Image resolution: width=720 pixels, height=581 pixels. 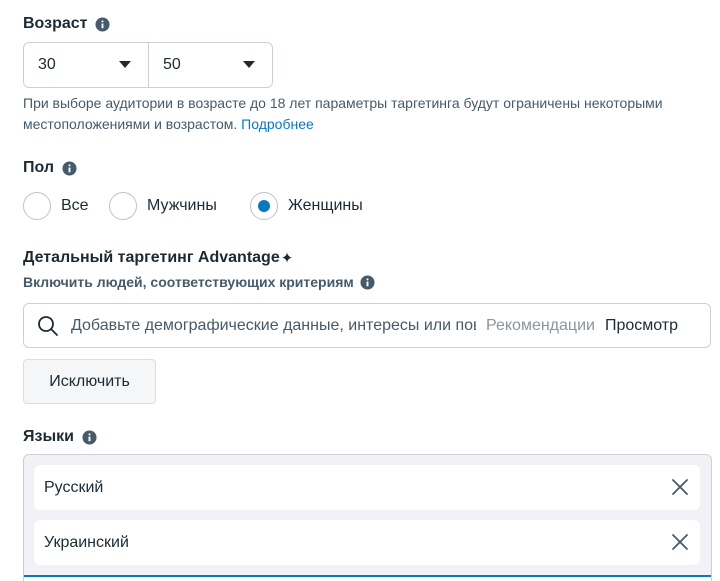 I want to click on languages-section-title: Языки, so click(x=60, y=437).